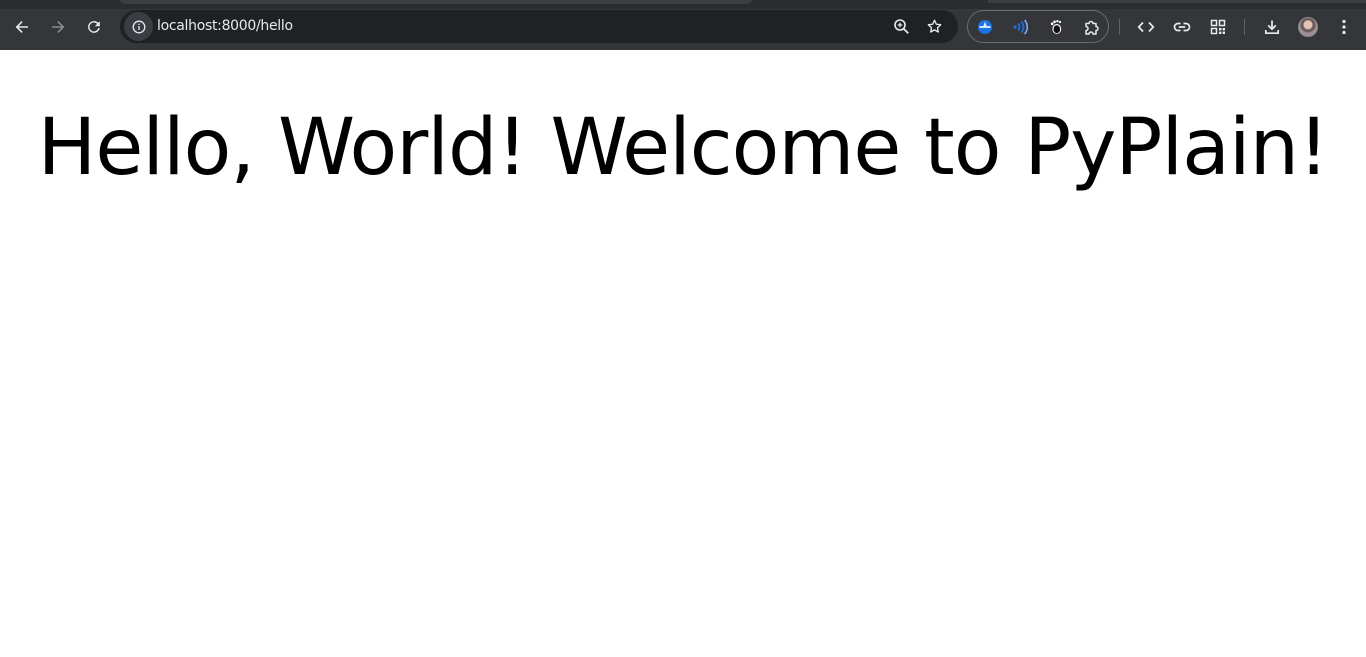 This screenshot has width=1366, height=657. I want to click on code-brackets-icon, so click(1146, 27).